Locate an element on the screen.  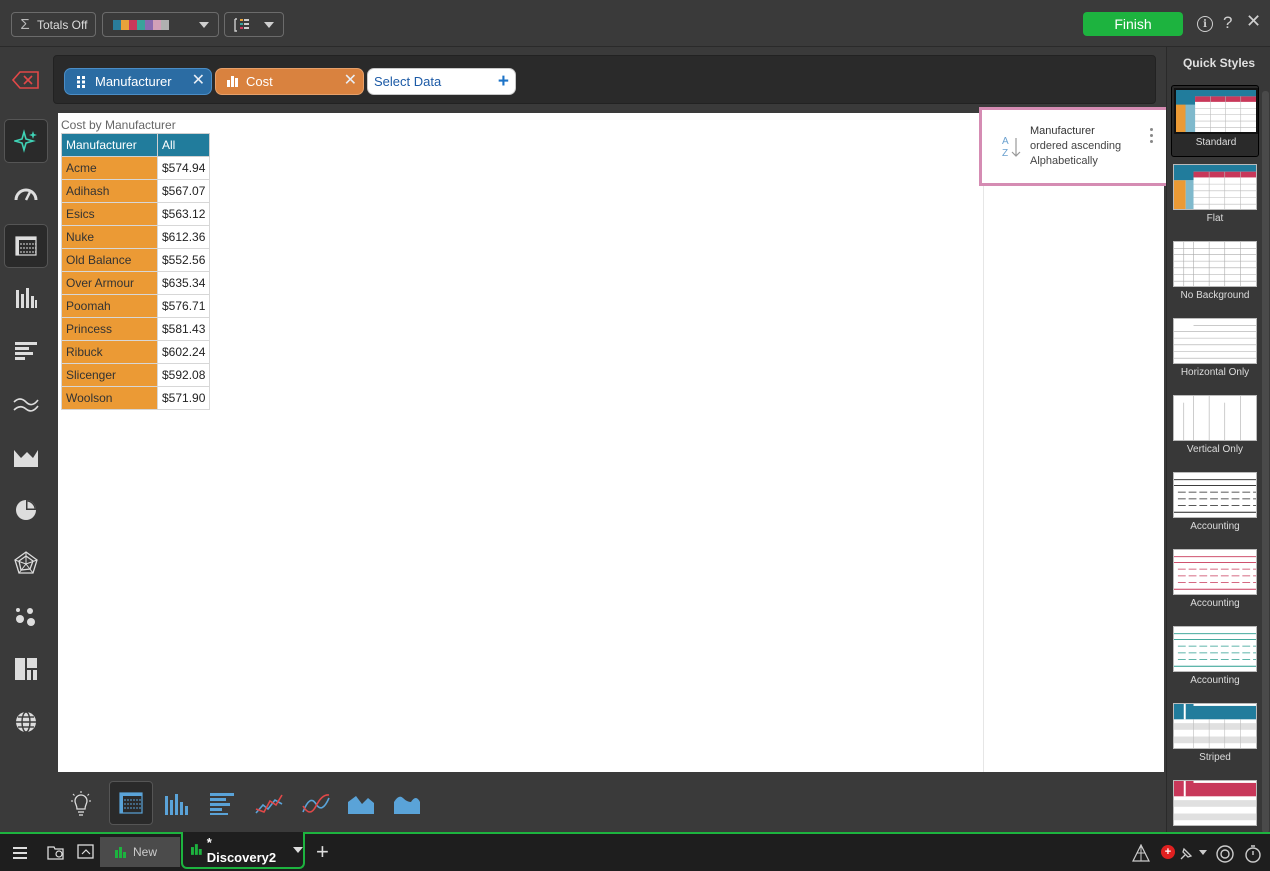
area-chart-option is located at coordinates (361, 804).